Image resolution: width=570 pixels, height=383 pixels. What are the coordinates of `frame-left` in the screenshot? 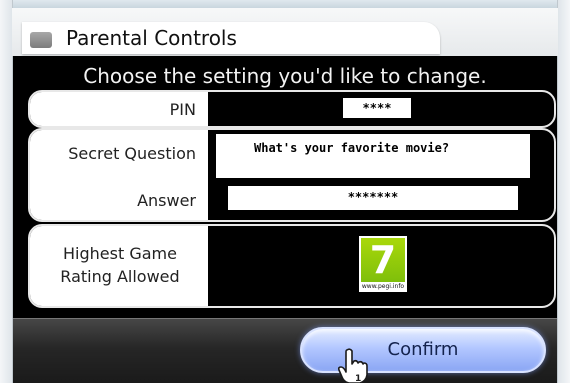 It's located at (6, 191).